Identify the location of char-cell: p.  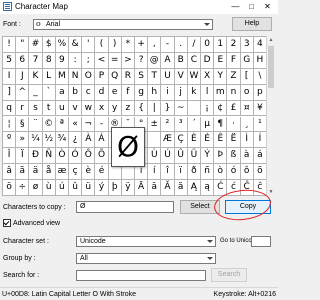
(260, 92).